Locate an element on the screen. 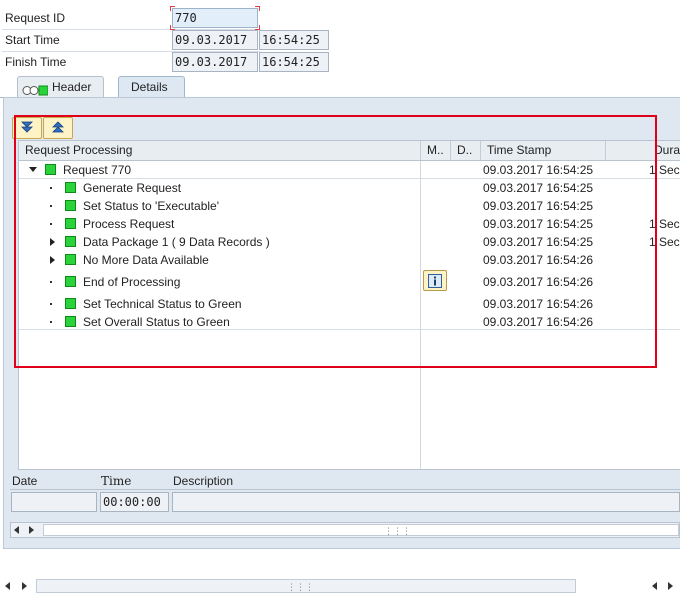 The height and width of the screenshot is (596, 680). column-duration: Durat is located at coordinates (643, 150).